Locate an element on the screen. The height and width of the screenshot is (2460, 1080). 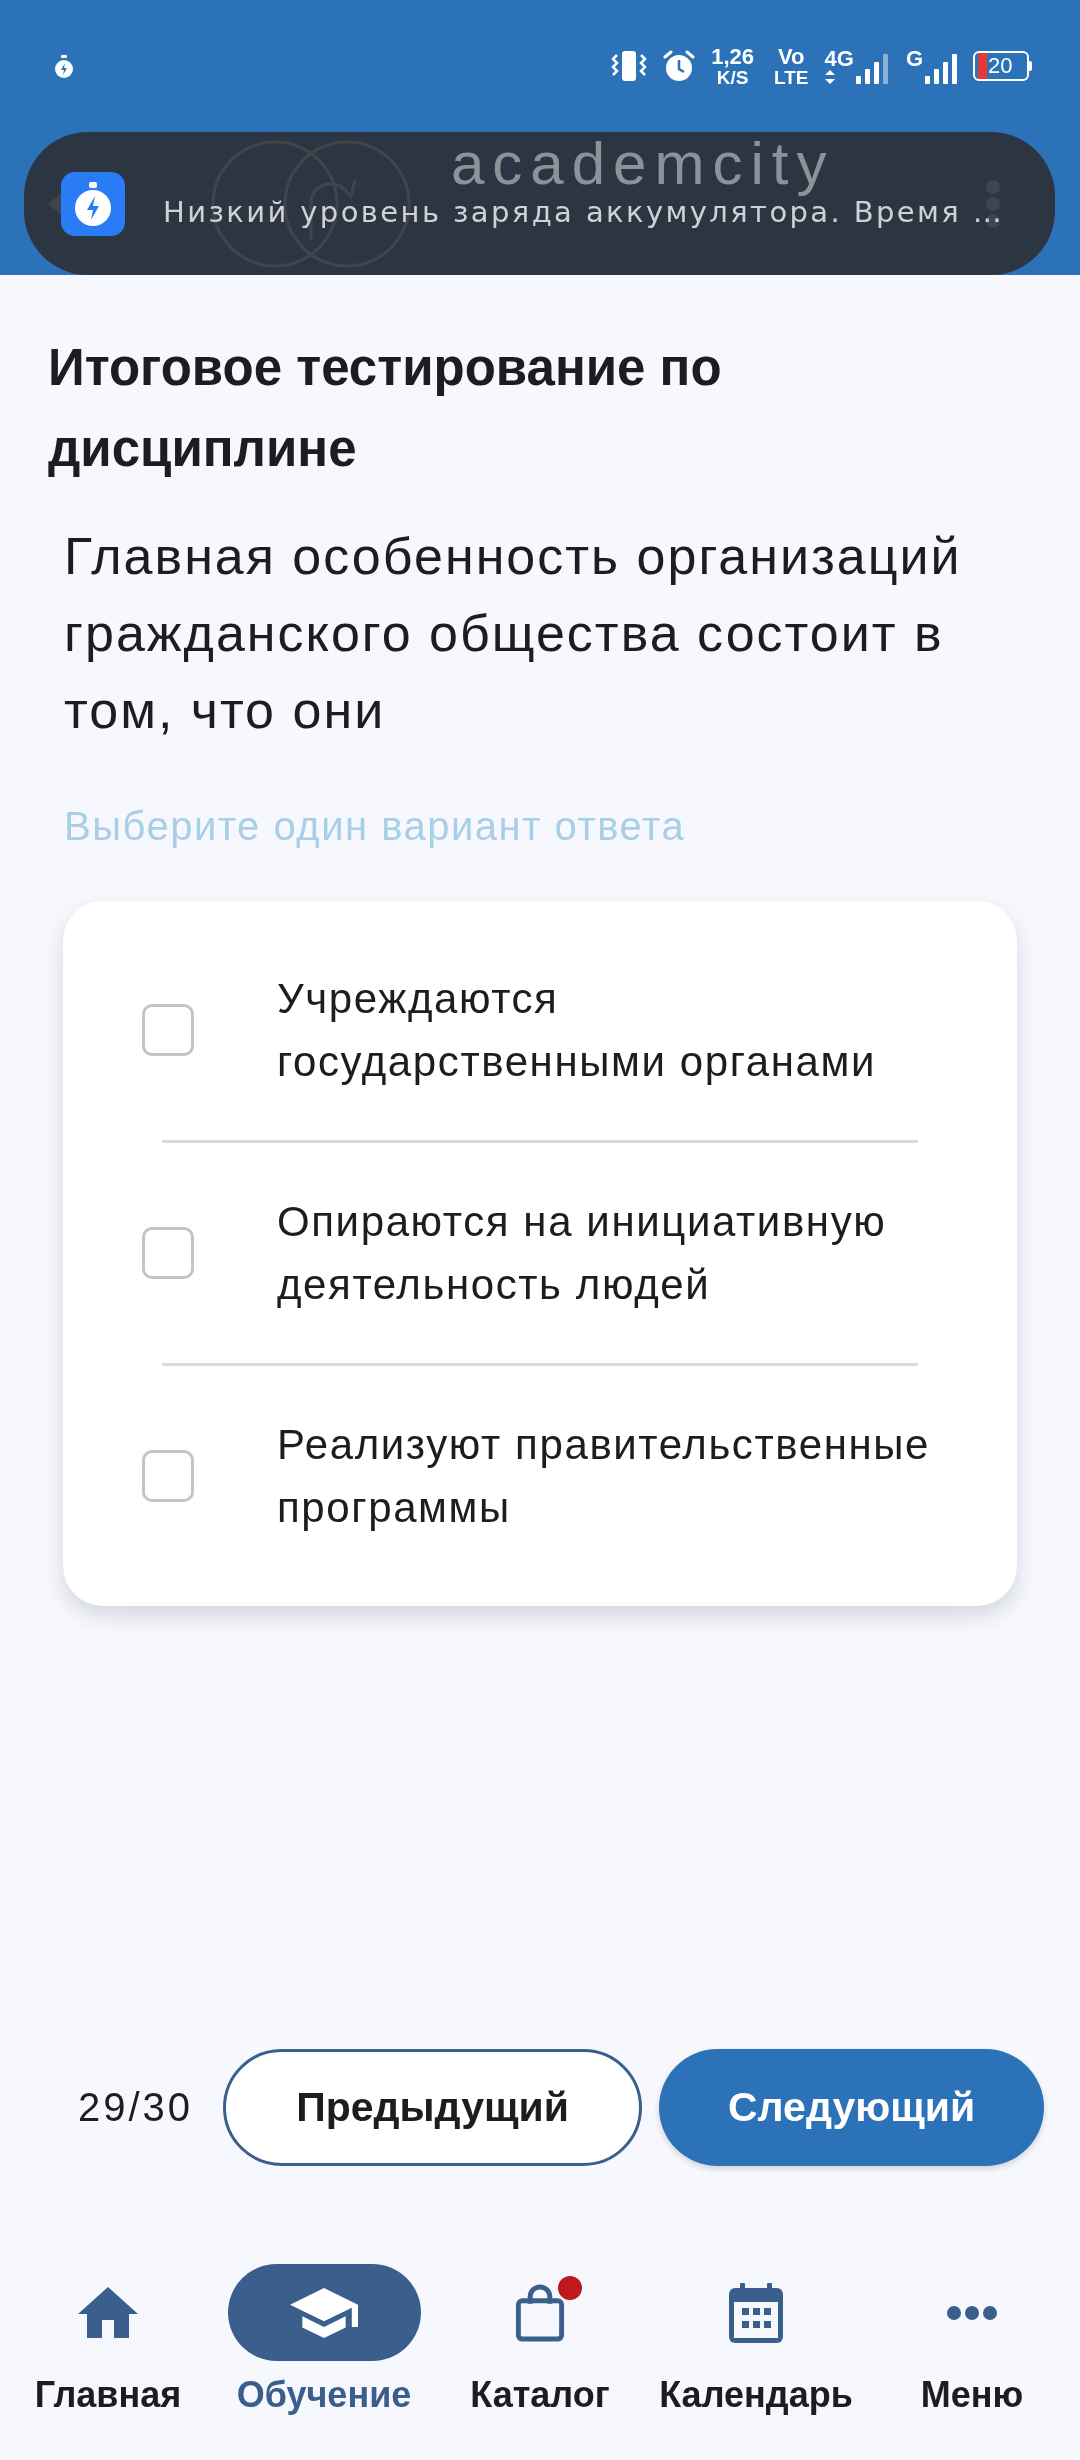
option-label: Учреждаются государственными органами is located at coordinates (577, 1030).